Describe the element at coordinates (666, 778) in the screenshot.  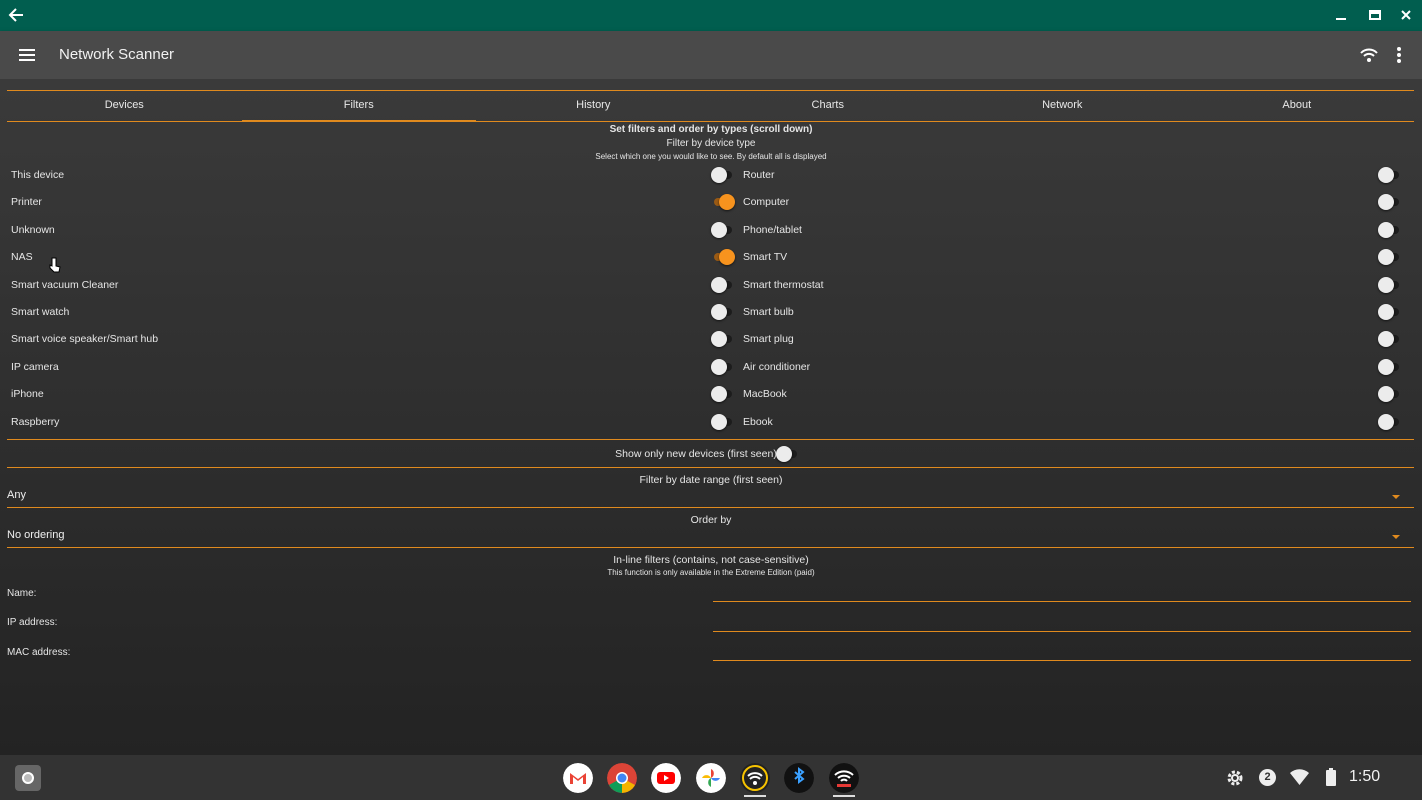
I see `youtube-icon` at that location.